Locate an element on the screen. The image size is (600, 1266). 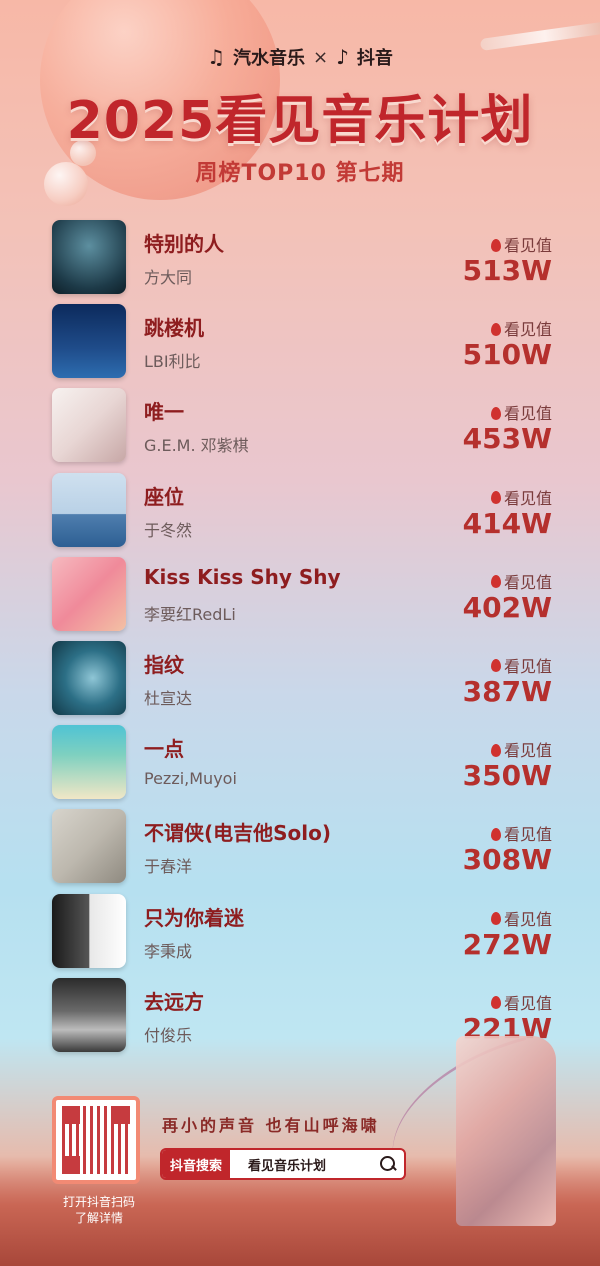
list-item: 特别的人 方大同 看见值 513W is located at coordinates (302, 262).